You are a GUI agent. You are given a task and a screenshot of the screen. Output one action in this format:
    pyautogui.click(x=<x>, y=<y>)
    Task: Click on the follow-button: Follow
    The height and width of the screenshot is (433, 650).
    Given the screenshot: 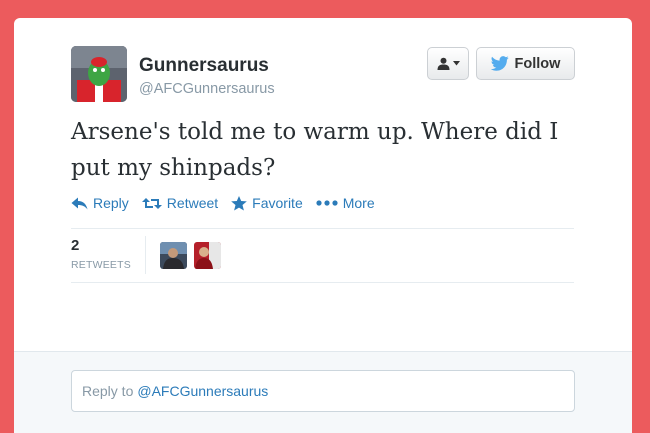 What is the action you would take?
    pyautogui.click(x=525, y=63)
    